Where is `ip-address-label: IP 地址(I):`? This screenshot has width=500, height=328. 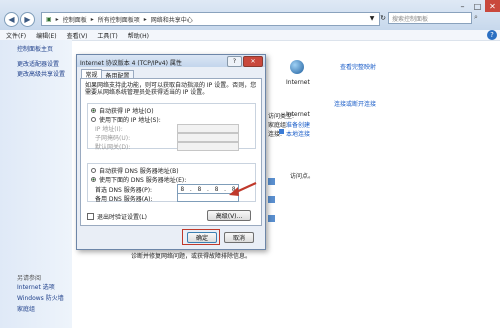
ip-address-label: IP 地址(I): is located at coordinates (109, 129).